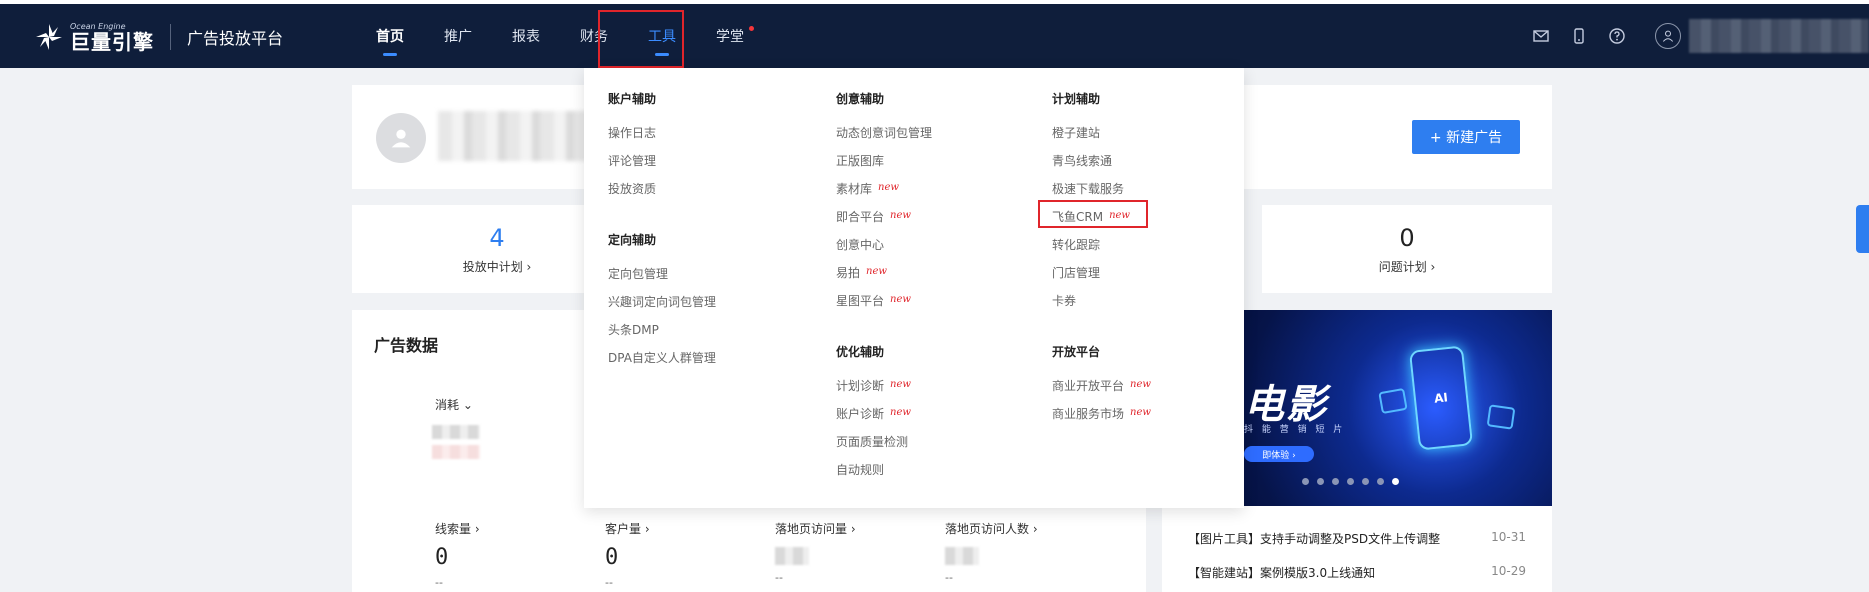 The width and height of the screenshot is (1869, 592). Describe the element at coordinates (158, 37) in the screenshot. I see `brand-logo: Ocean Engine 巨量引擎 广告投放平台` at that location.